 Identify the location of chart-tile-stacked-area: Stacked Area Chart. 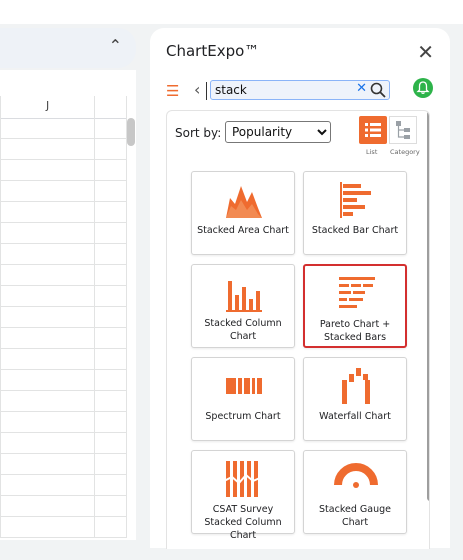
(243, 213).